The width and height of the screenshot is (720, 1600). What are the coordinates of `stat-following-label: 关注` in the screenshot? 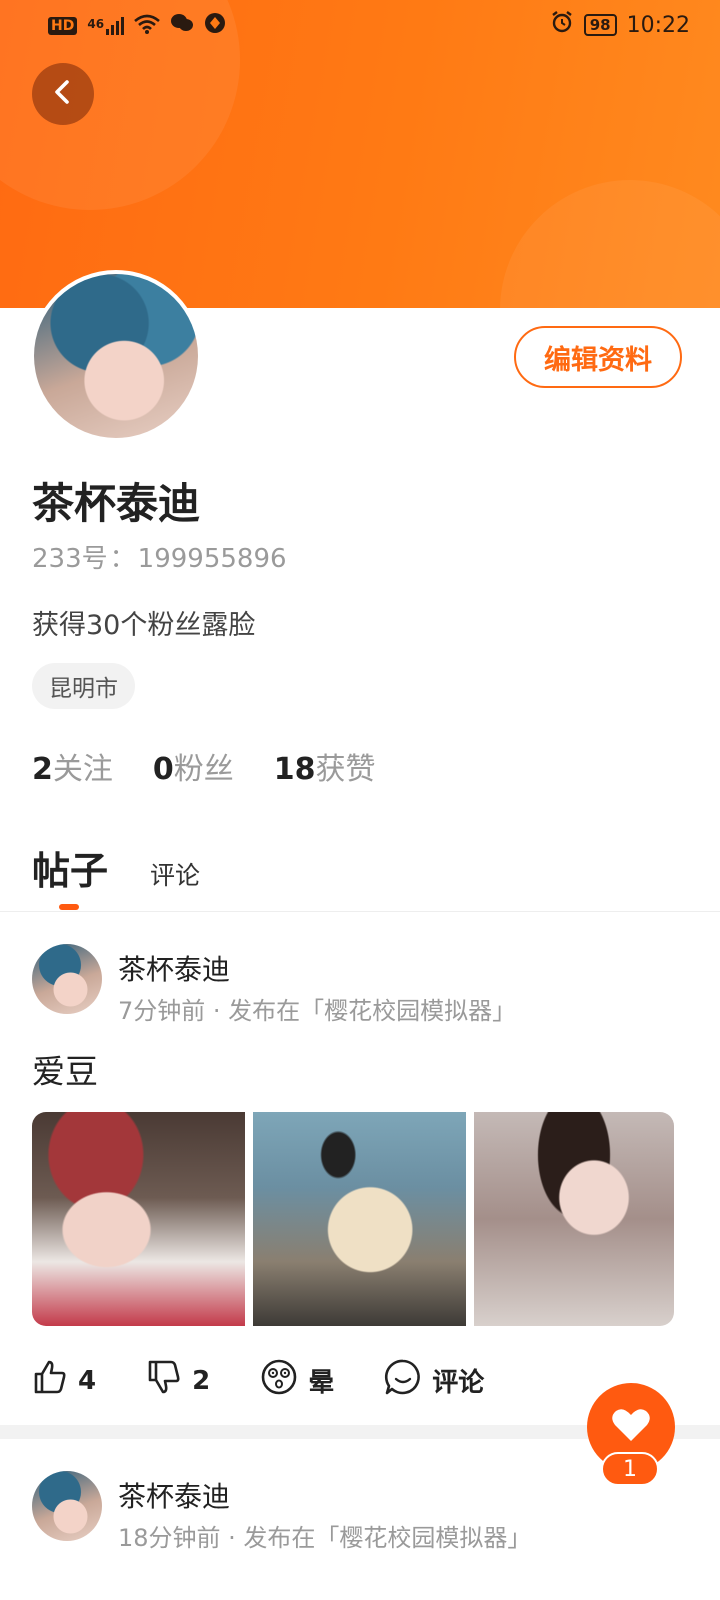 It's located at (82, 769).